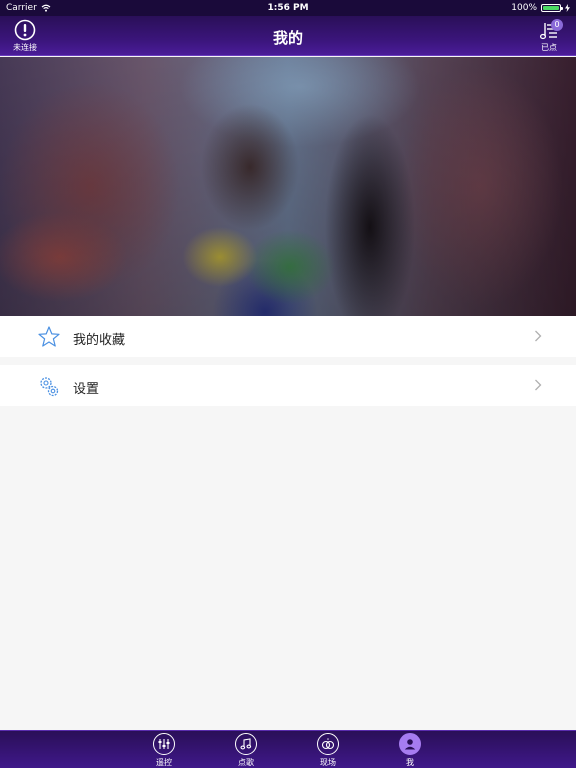 The width and height of the screenshot is (576, 768). Describe the element at coordinates (410, 744) in the screenshot. I see `user-icon` at that location.